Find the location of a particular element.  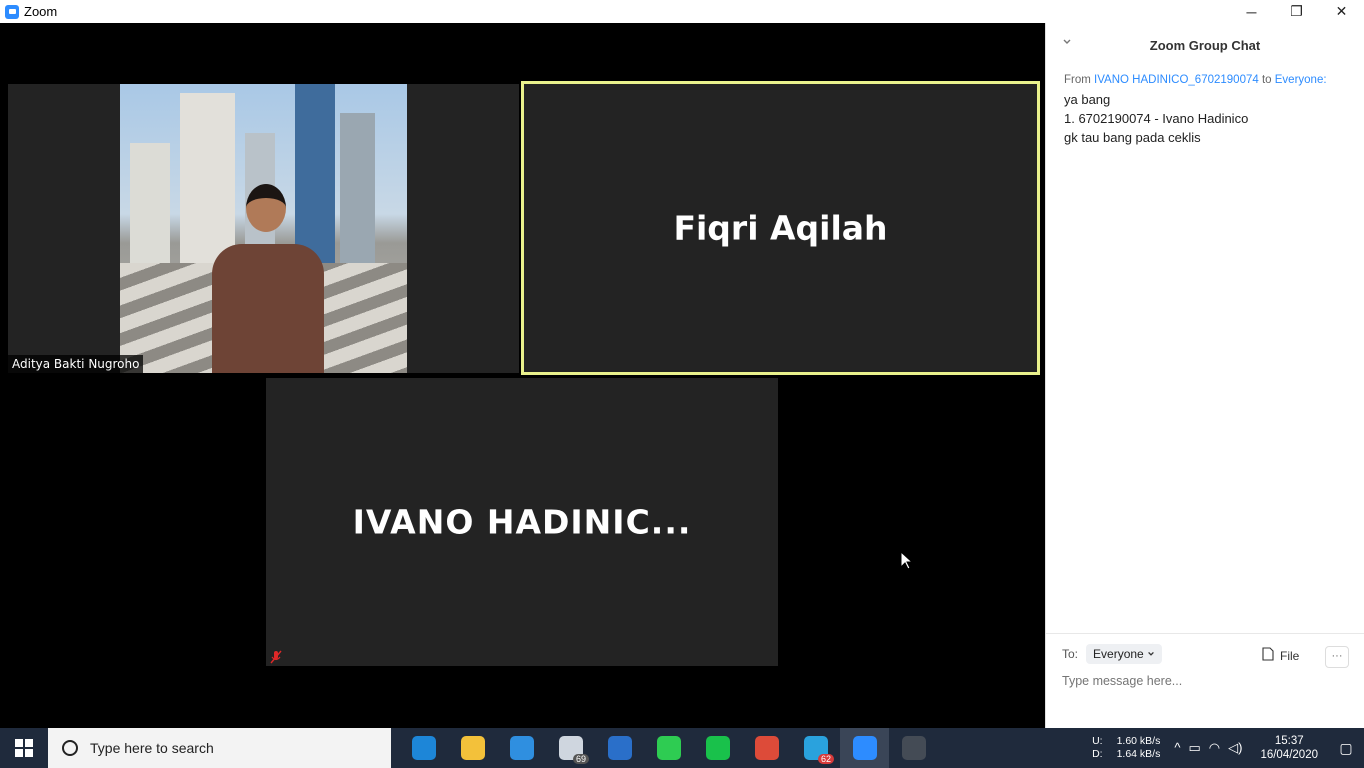

chat-title: Zoom Group Chat is located at coordinates (1205, 45).